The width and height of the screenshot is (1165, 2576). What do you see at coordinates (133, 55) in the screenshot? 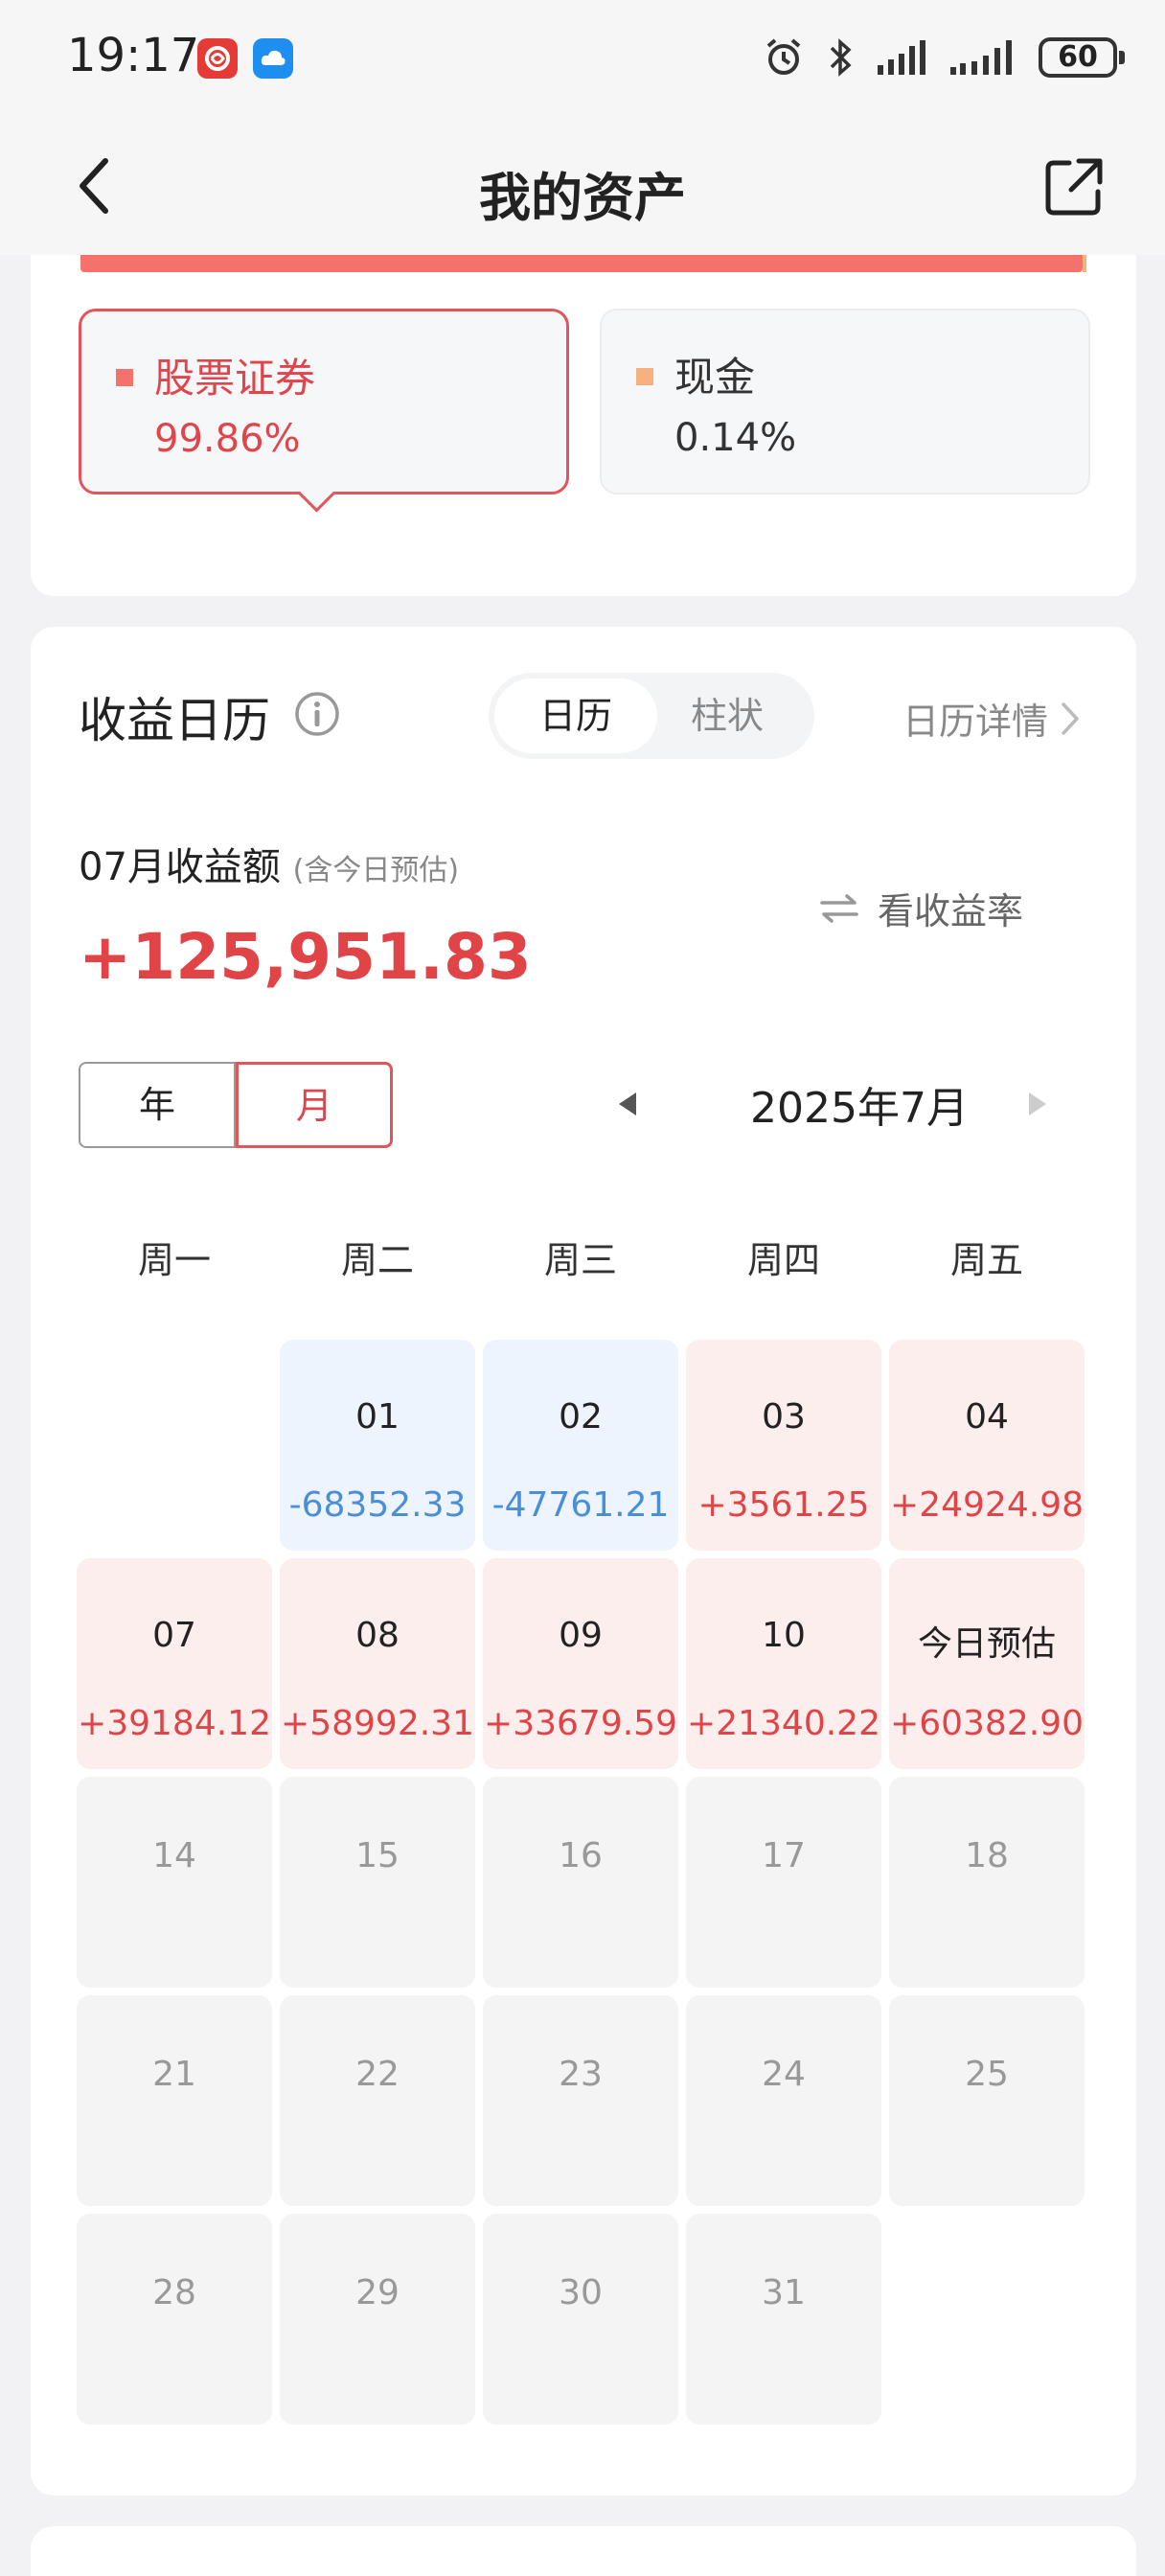
I see `status-time: 19:17` at bounding box center [133, 55].